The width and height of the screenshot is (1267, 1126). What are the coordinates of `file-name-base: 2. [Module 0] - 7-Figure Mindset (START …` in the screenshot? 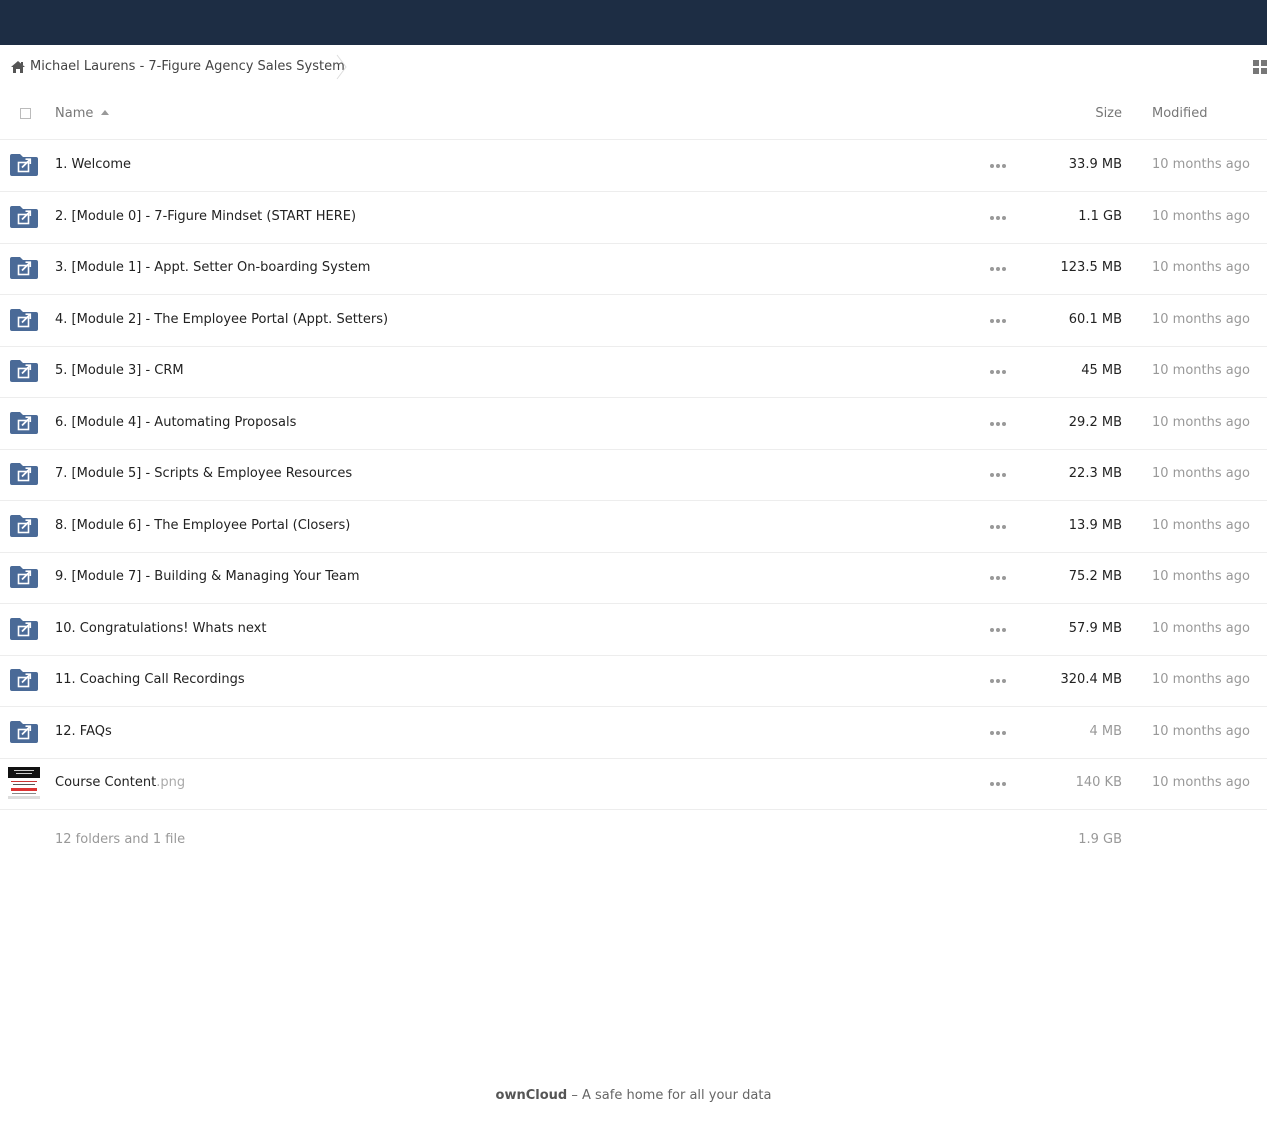 It's located at (206, 216).